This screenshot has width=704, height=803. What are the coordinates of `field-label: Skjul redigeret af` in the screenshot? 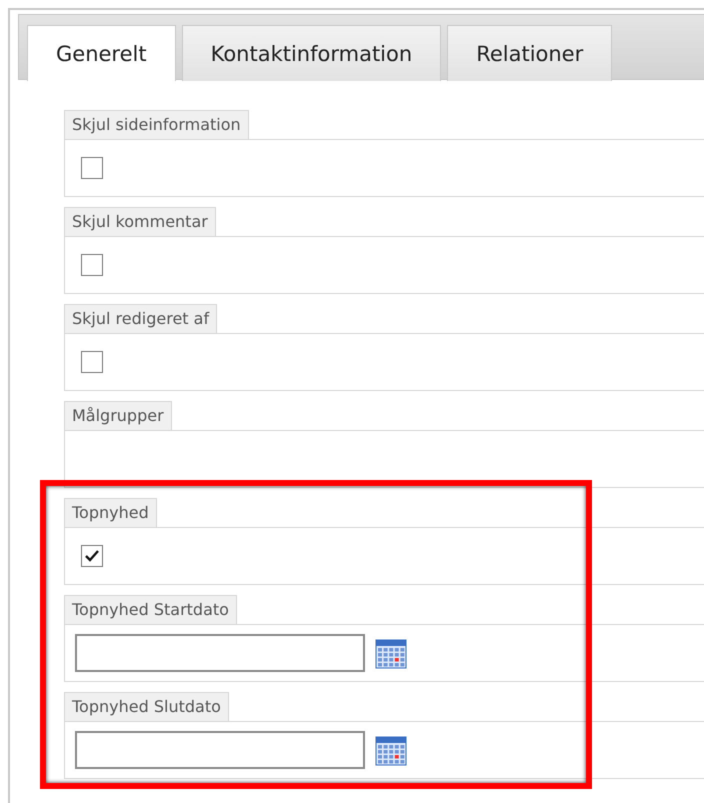 It's located at (141, 318).